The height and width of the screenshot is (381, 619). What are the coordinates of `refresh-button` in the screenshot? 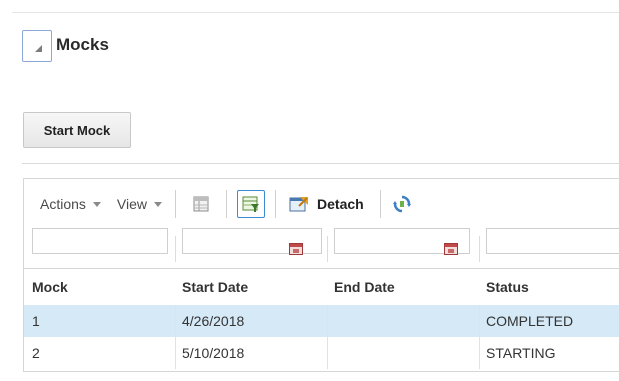 It's located at (402, 204).